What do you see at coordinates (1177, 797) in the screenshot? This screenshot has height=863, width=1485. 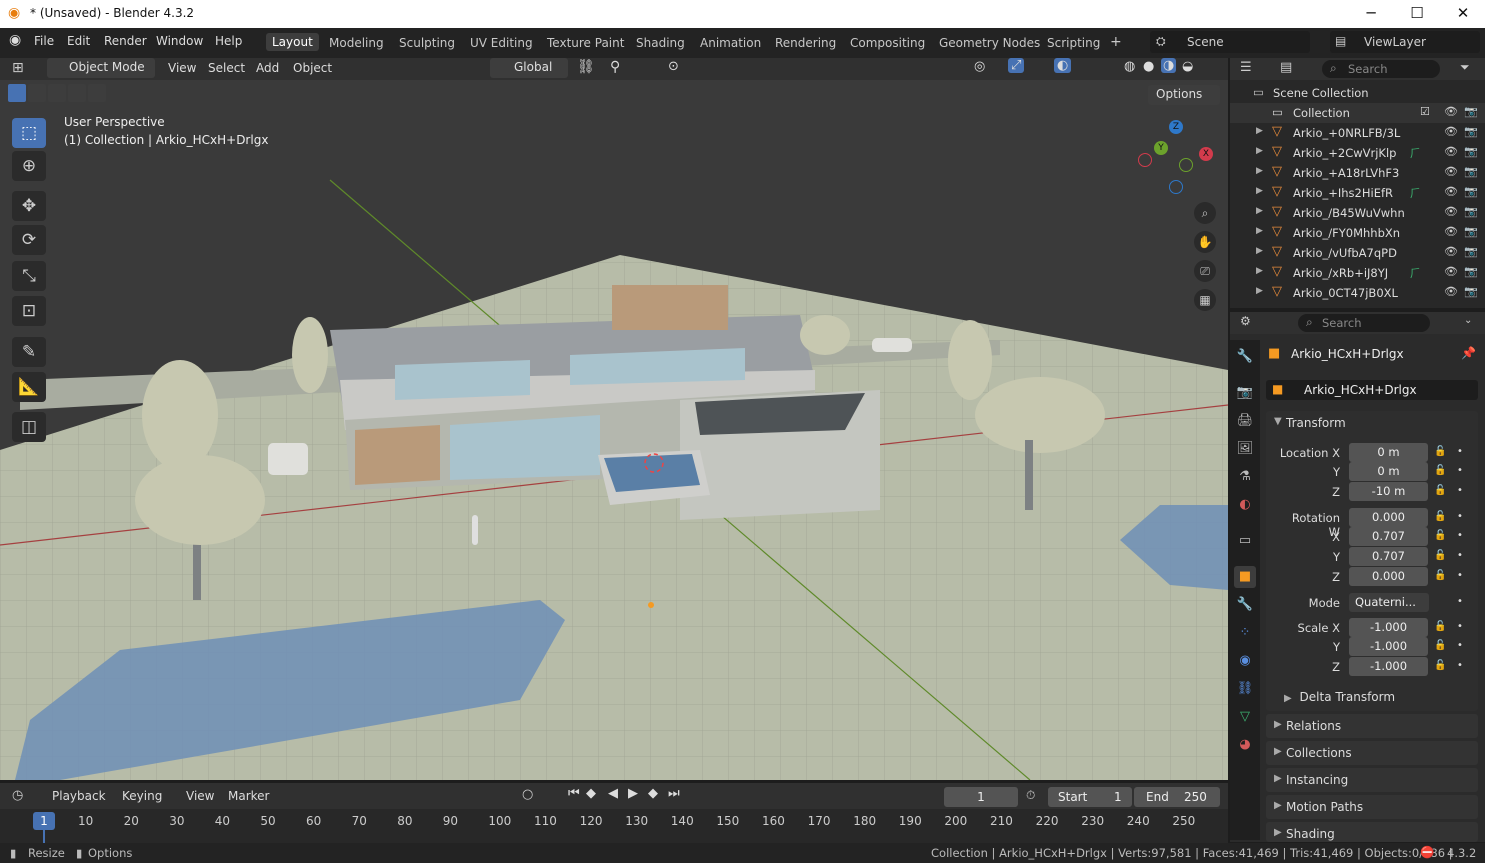 I see `end-frame-field: End 250` at bounding box center [1177, 797].